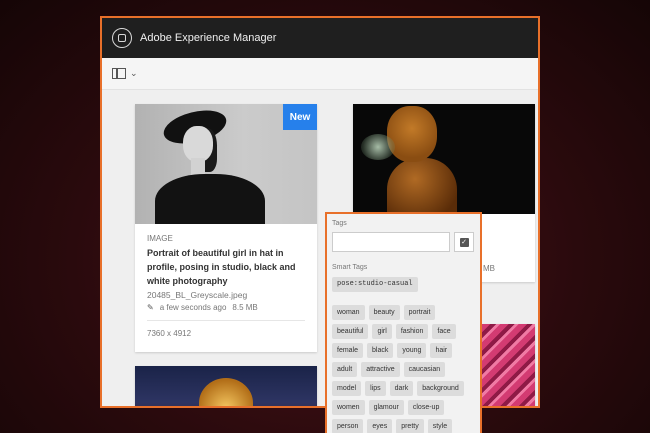  What do you see at coordinates (345, 369) in the screenshot?
I see `smart-tag: adult` at bounding box center [345, 369].